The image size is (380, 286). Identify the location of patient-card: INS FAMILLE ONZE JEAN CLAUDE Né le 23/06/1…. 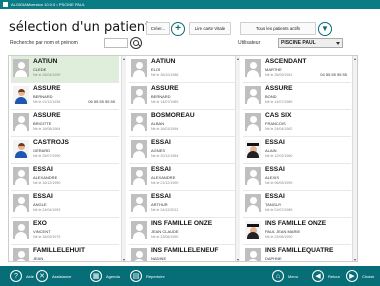
(183, 231).